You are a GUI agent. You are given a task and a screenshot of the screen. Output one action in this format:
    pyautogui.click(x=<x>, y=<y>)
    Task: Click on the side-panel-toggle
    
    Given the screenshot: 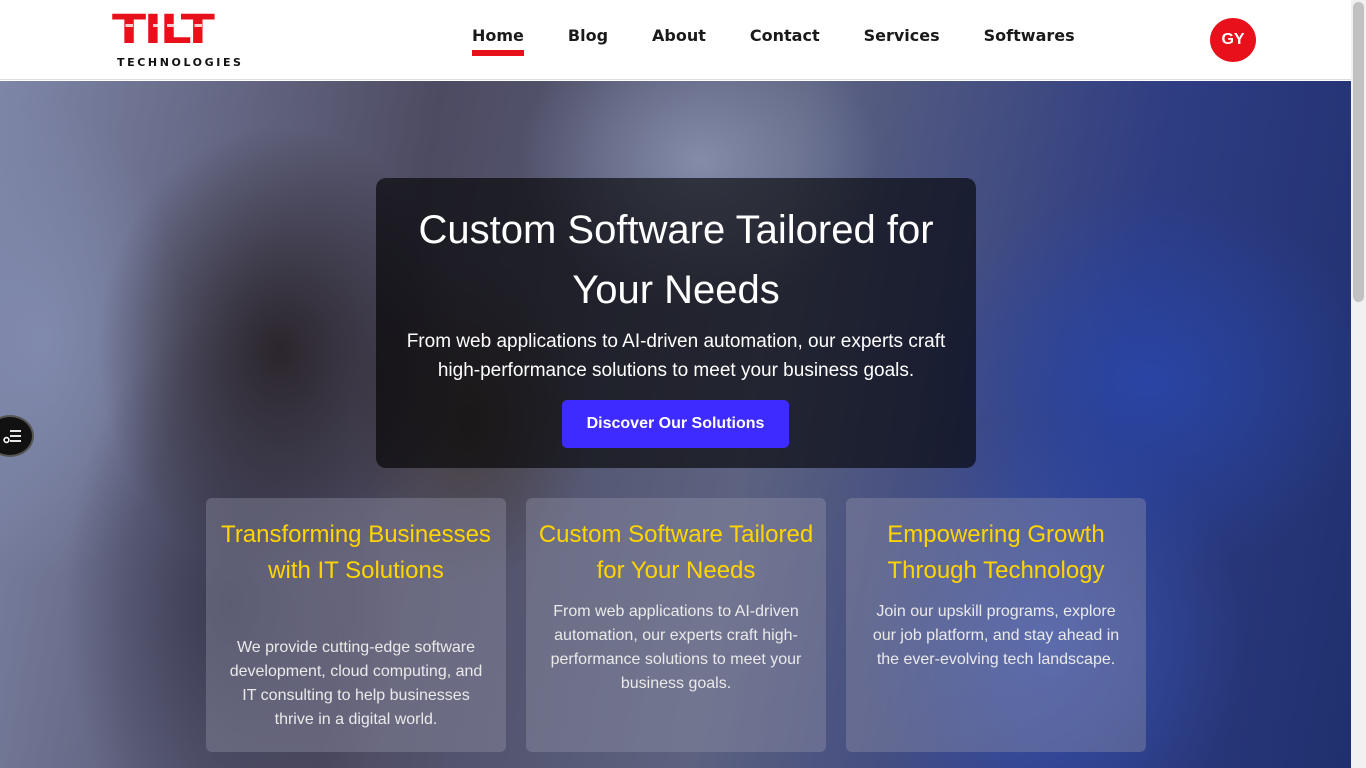 What is the action you would take?
    pyautogui.click(x=17, y=436)
    